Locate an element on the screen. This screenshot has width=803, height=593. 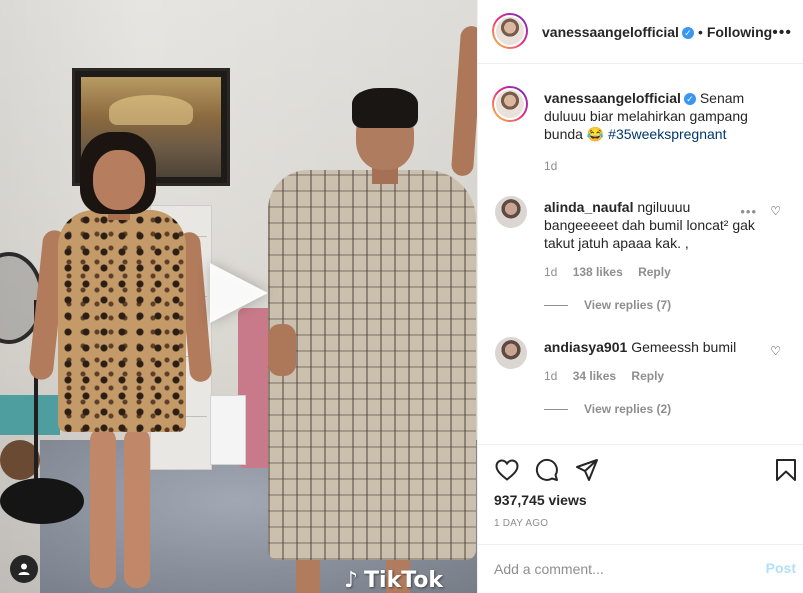
following-button: Following is located at coordinates (739, 32).